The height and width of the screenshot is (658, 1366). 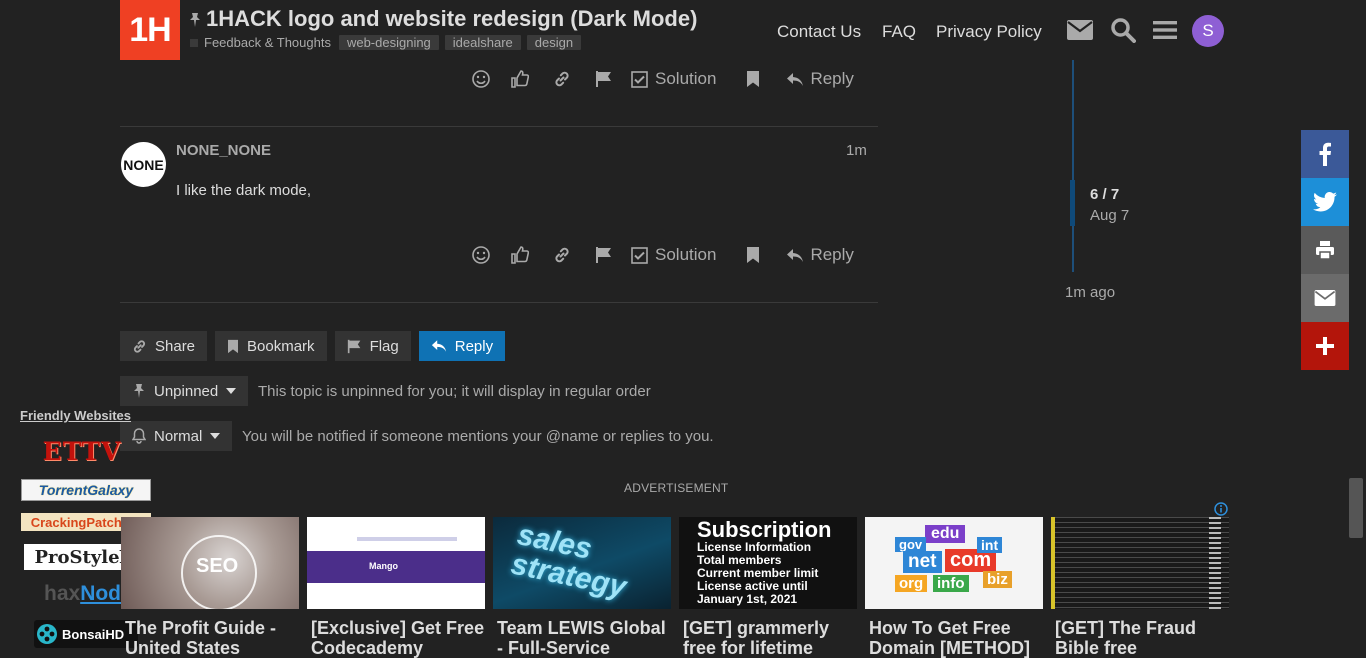 I want to click on site-logo: 1H, so click(x=150, y=30).